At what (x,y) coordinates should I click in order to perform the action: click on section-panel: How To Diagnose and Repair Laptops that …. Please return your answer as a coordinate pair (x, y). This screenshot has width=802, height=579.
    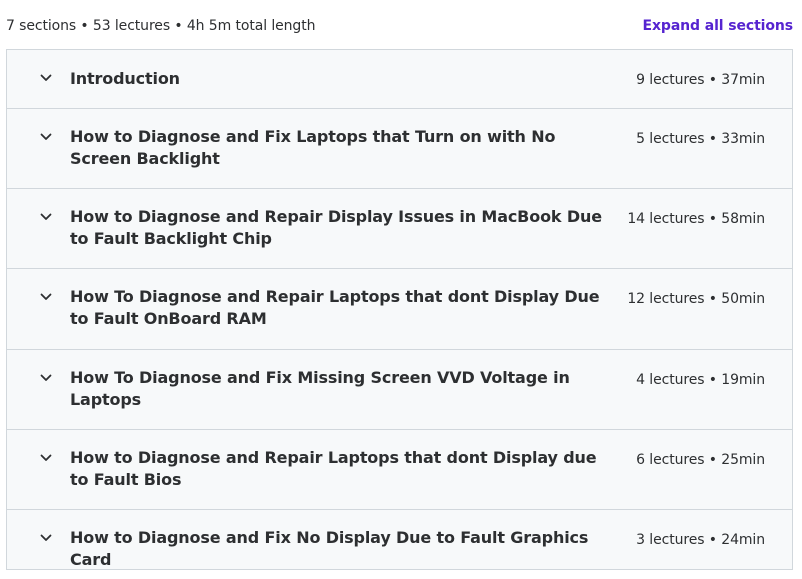
    Looking at the image, I should click on (399, 309).